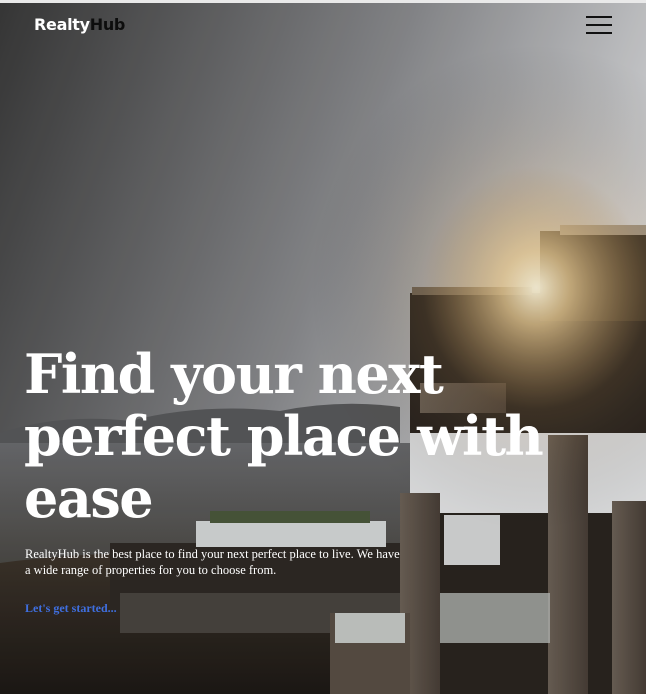 This screenshot has width=646, height=694. I want to click on top-navigation: RealtyHub, so click(323, 29).